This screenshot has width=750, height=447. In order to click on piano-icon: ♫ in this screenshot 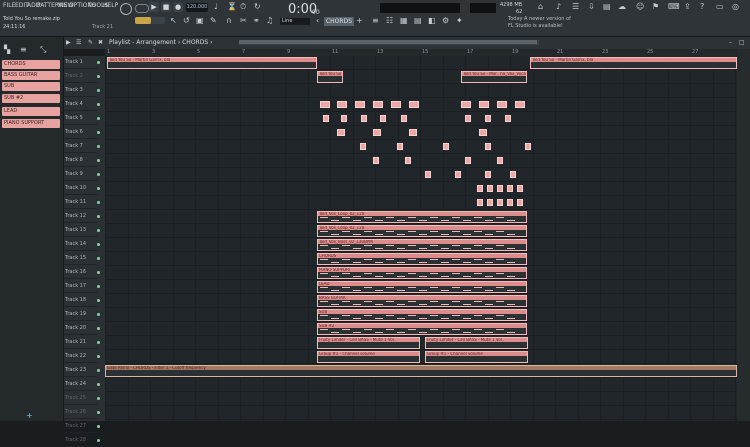, I will do `click(269, 21)`.